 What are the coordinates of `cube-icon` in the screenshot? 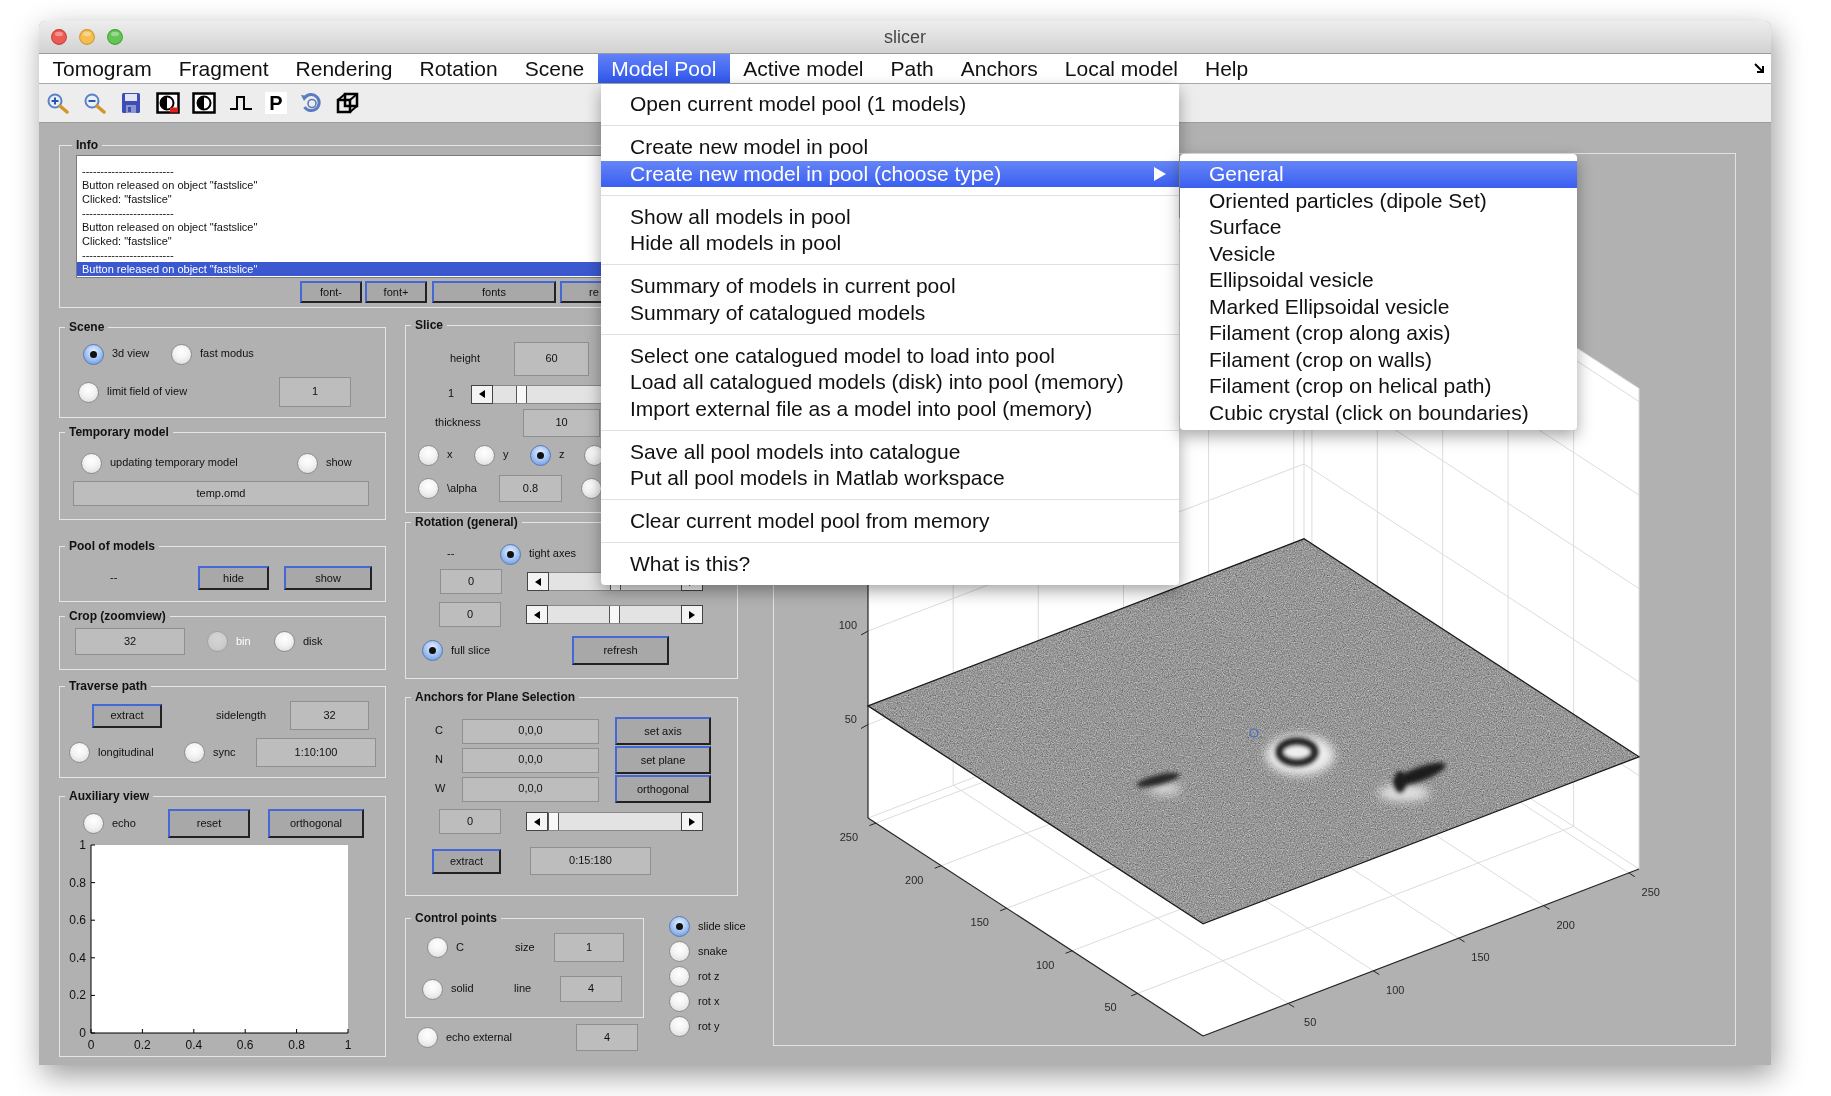 It's located at (348, 103).